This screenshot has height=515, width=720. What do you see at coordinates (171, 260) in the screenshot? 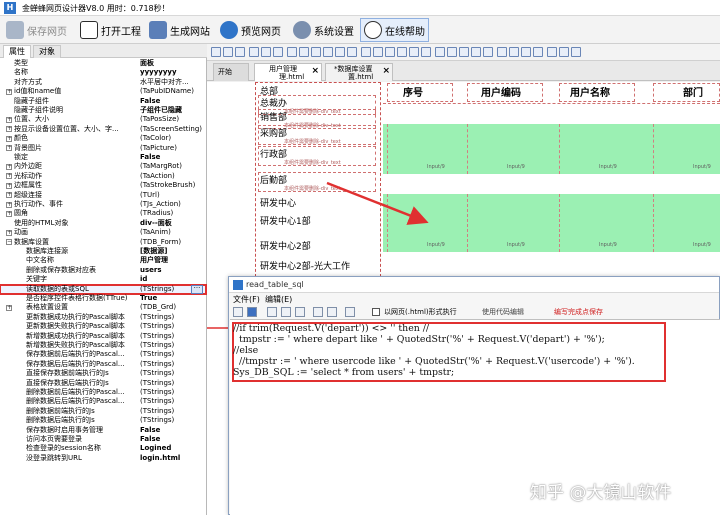
I see `property-value: 用户管理` at bounding box center [171, 260].